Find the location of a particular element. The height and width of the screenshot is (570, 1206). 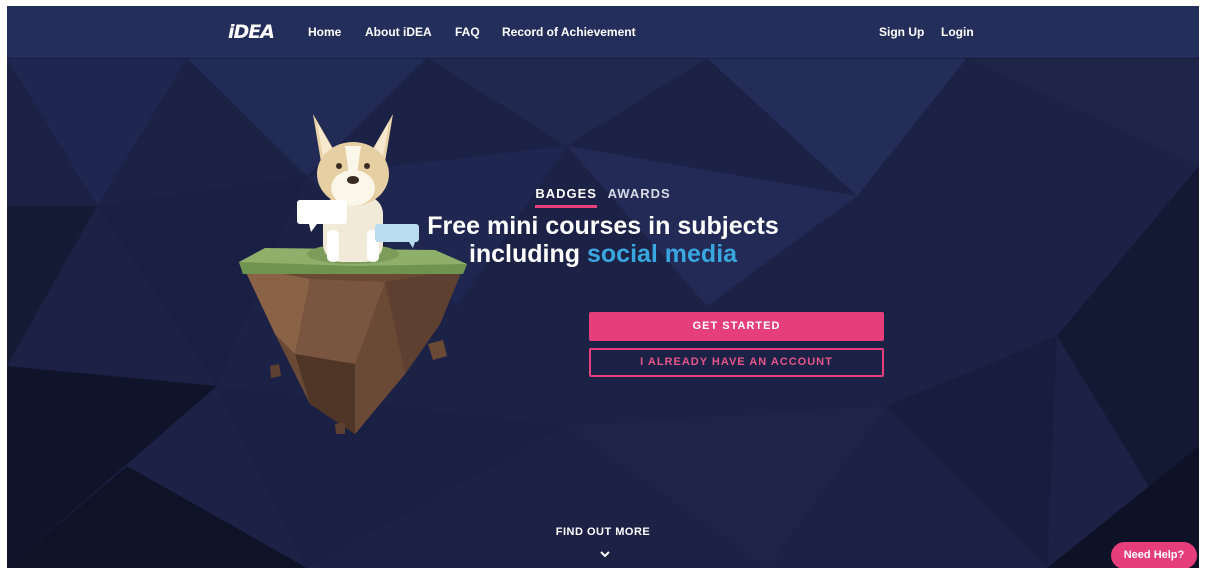

chevron-down-icon is located at coordinates (605, 554).